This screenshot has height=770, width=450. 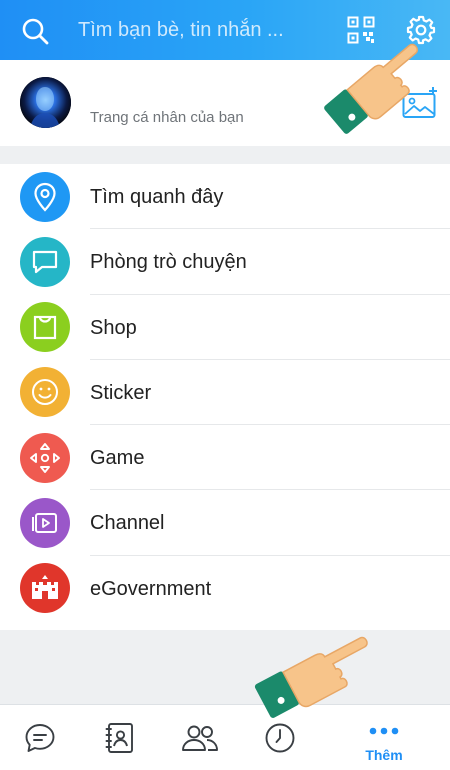 What do you see at coordinates (45, 522) in the screenshot?
I see `video-channel-icon` at bounding box center [45, 522].